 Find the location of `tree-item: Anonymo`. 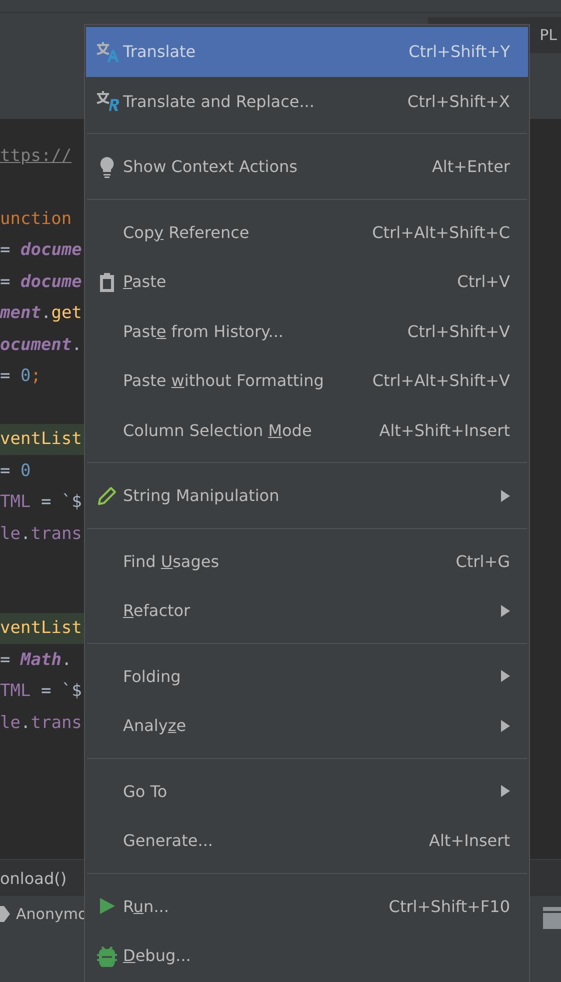

tree-item: Anonymo is located at coordinates (52, 914).